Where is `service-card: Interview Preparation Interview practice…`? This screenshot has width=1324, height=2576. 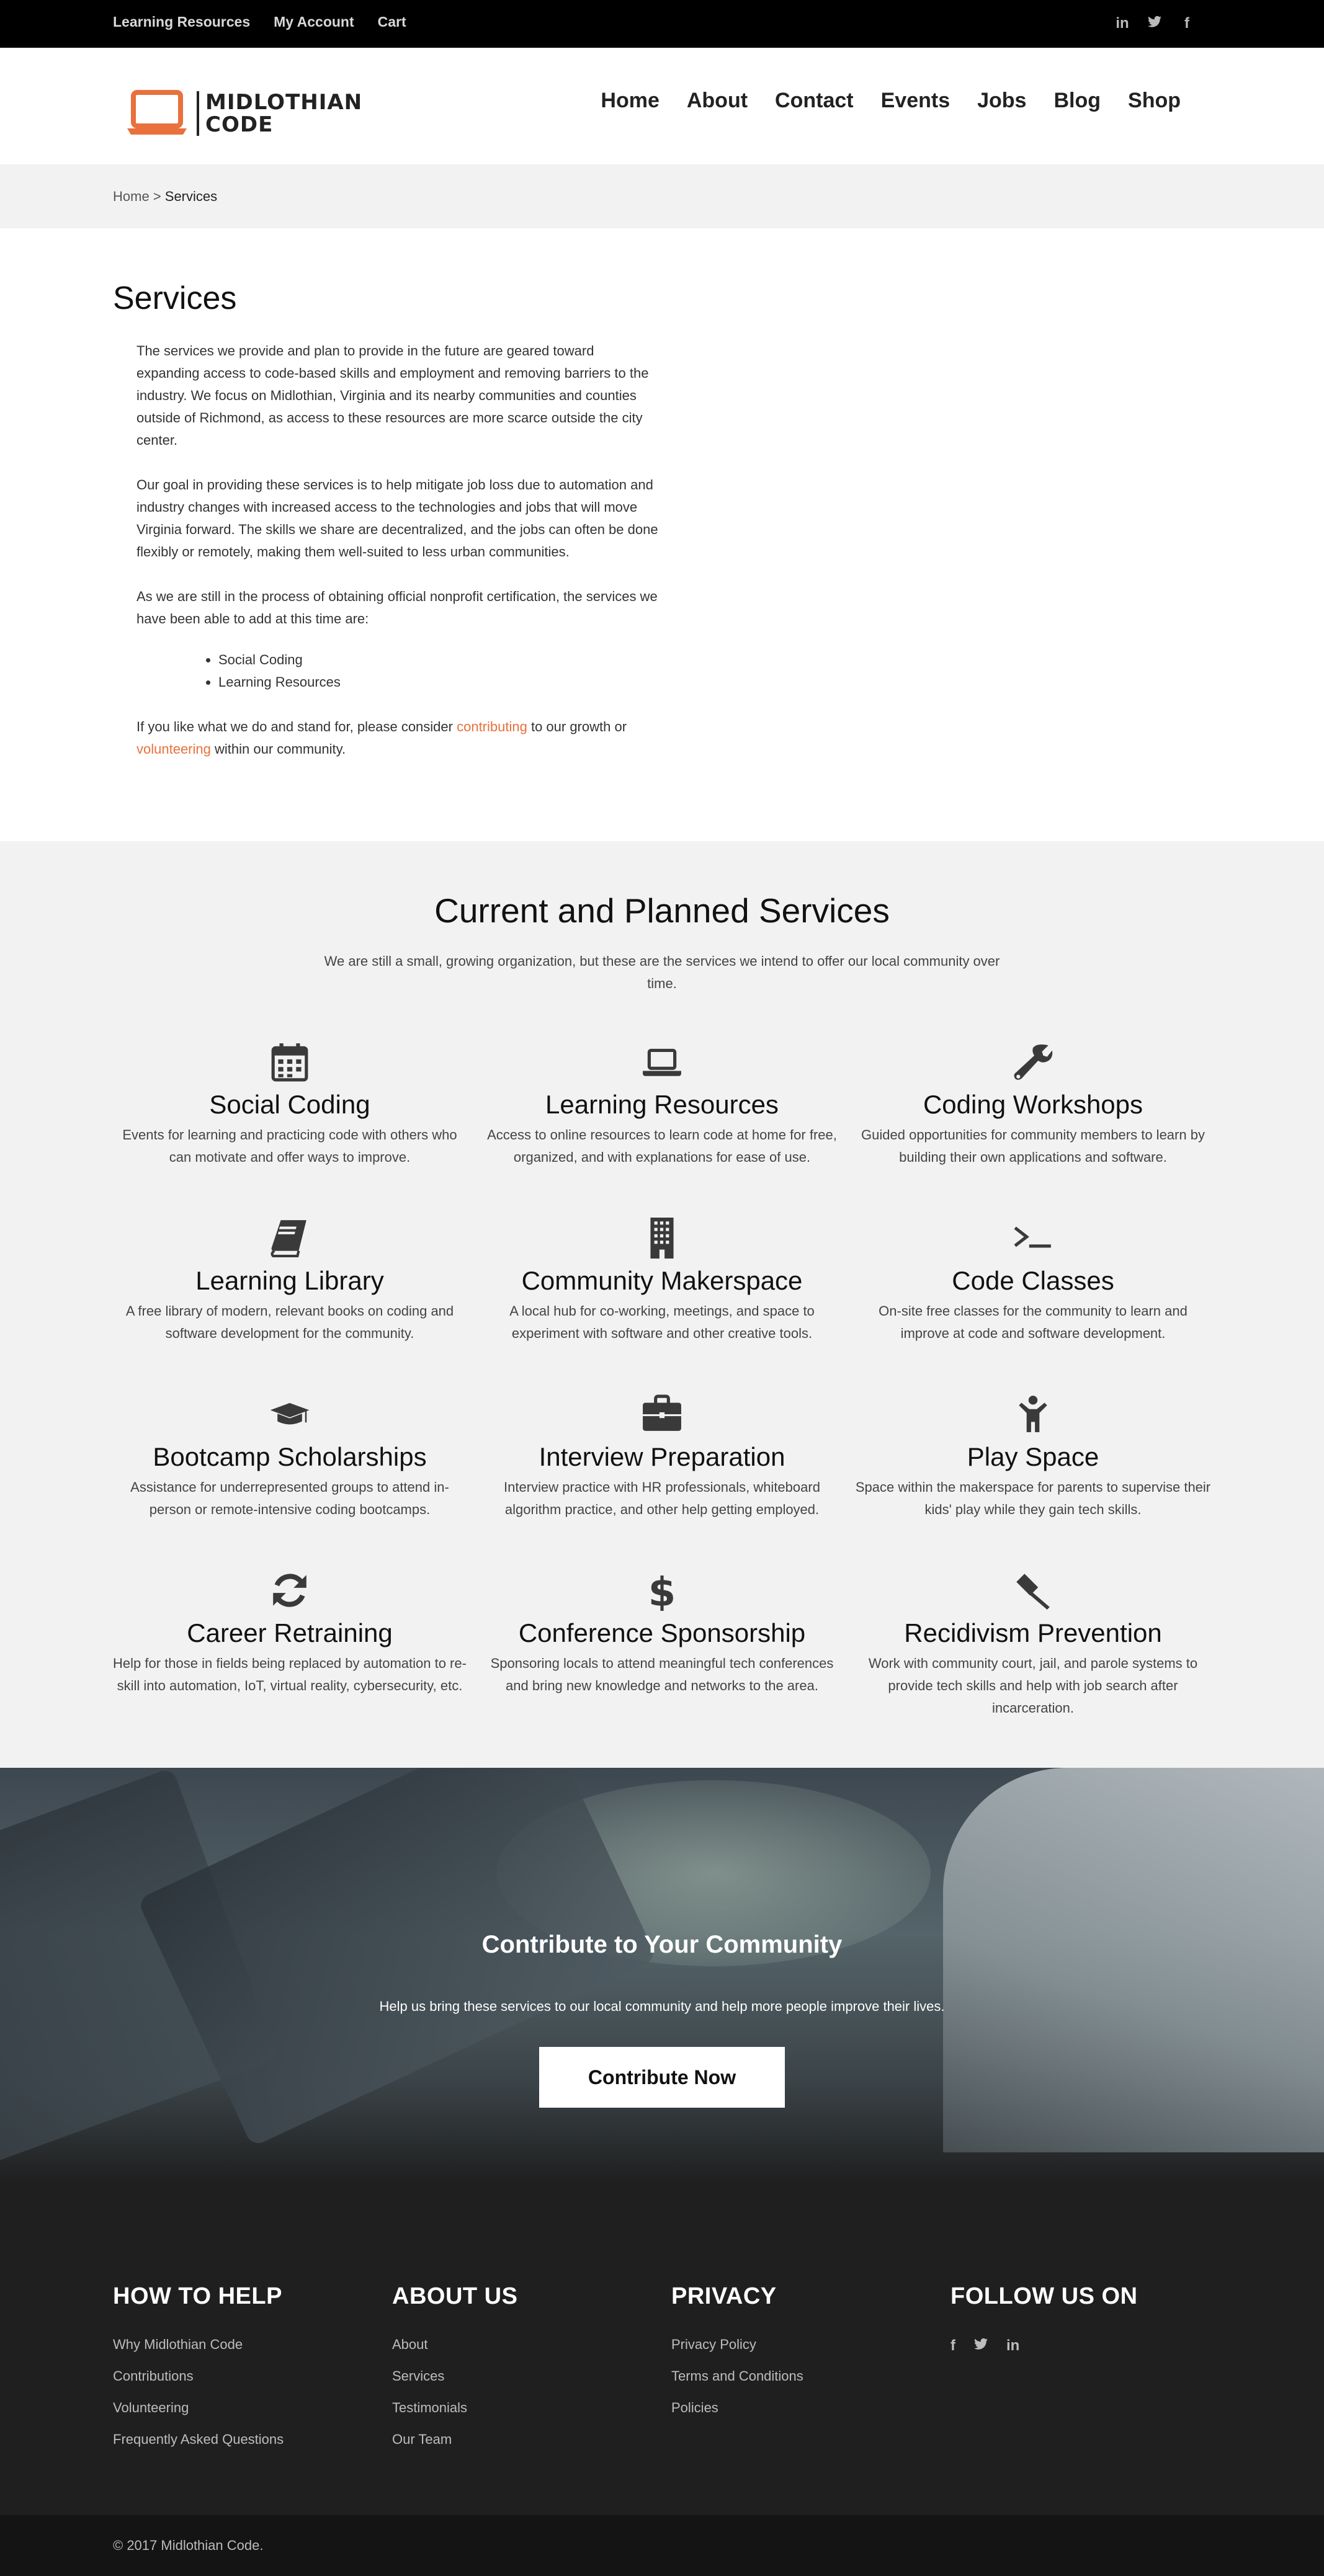 service-card: Interview Preparation Interview practice… is located at coordinates (662, 1457).